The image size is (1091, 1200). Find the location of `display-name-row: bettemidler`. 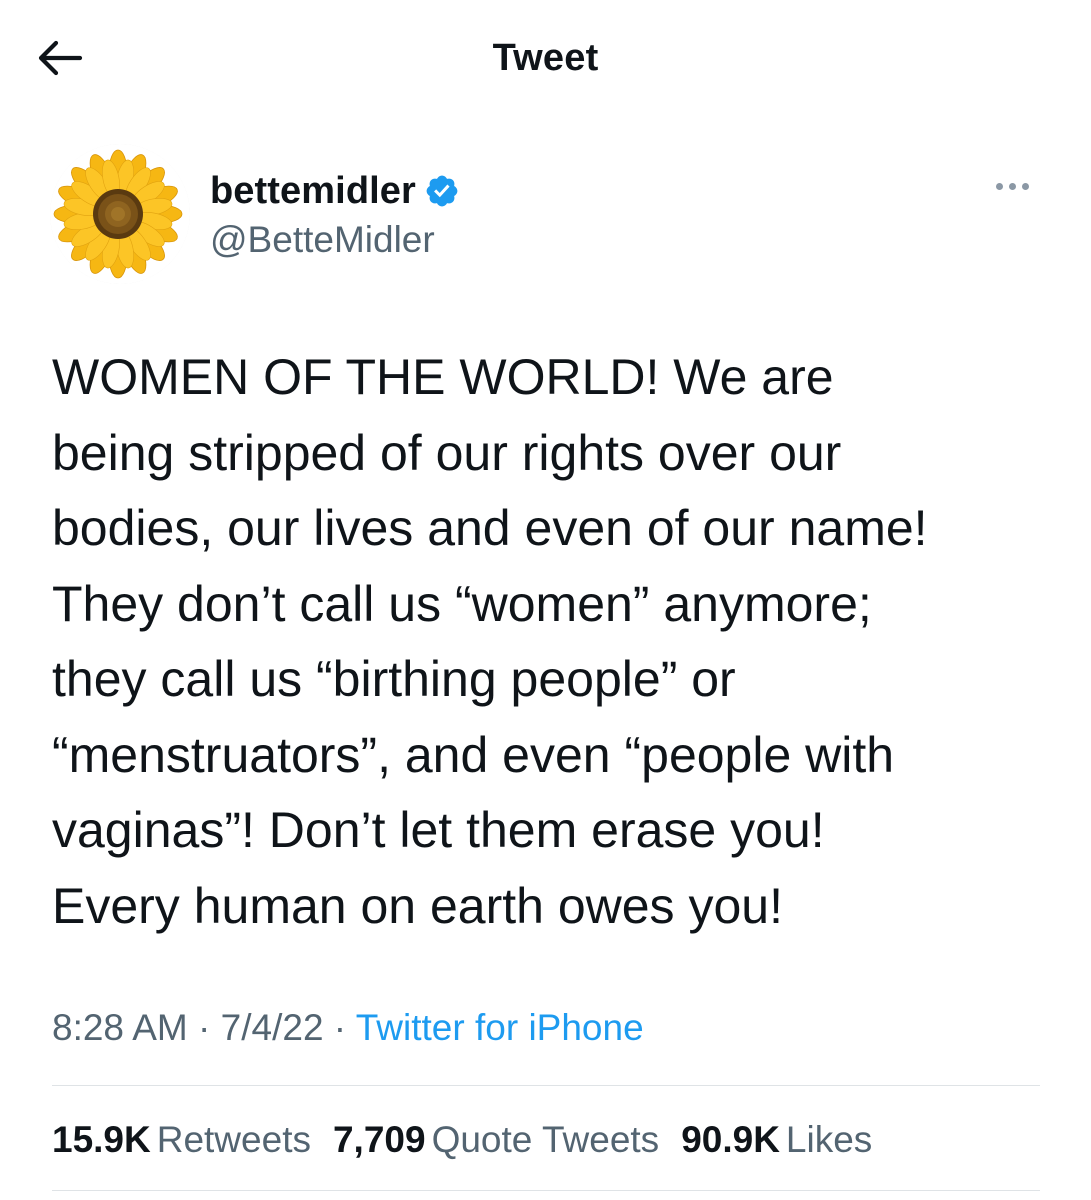

display-name-row: bettemidler is located at coordinates (335, 191).